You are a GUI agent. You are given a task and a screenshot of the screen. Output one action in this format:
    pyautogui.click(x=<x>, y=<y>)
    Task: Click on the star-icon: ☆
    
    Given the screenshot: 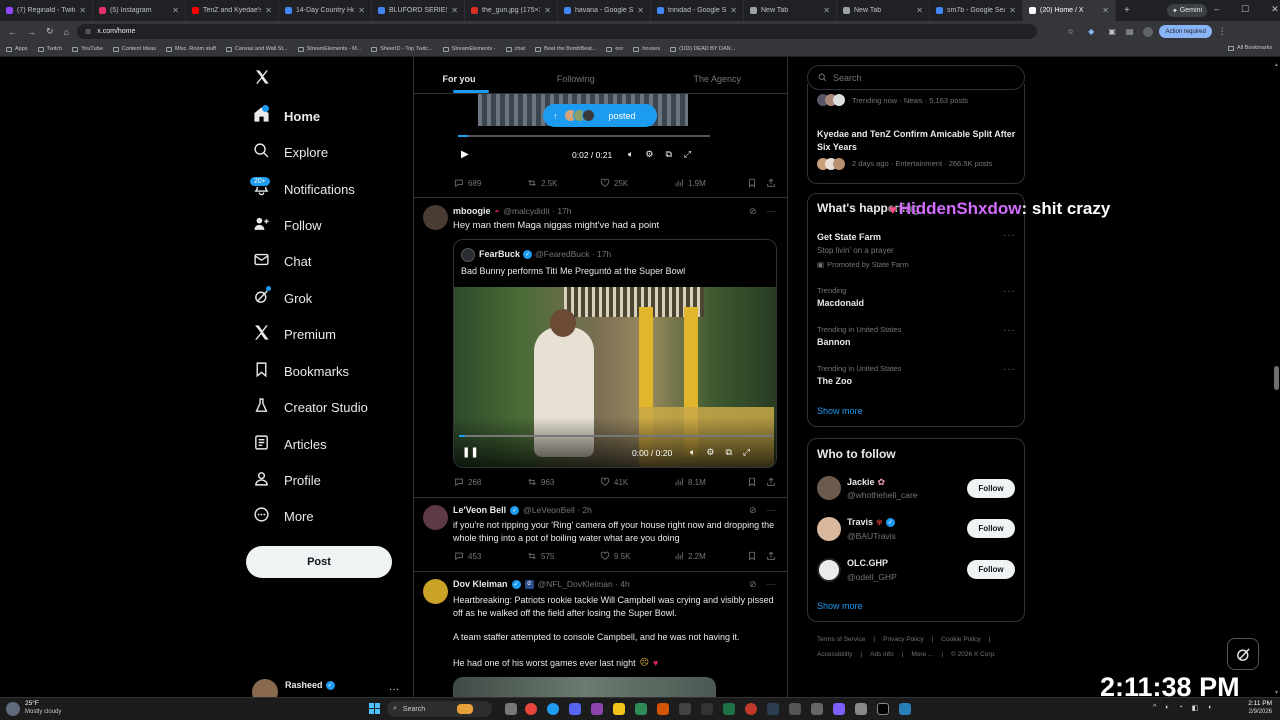 What is the action you would take?
    pyautogui.click(x=1070, y=31)
    